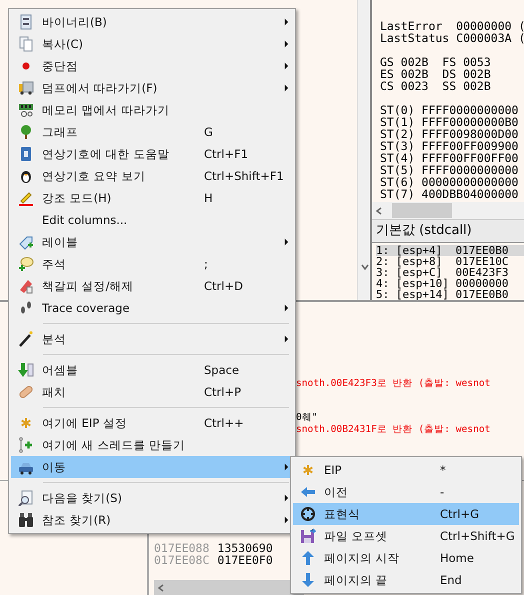 The image size is (524, 595). Describe the element at coordinates (450, 283) in the screenshot. I see `argument-row: 4: [esp+10] 00000000` at that location.